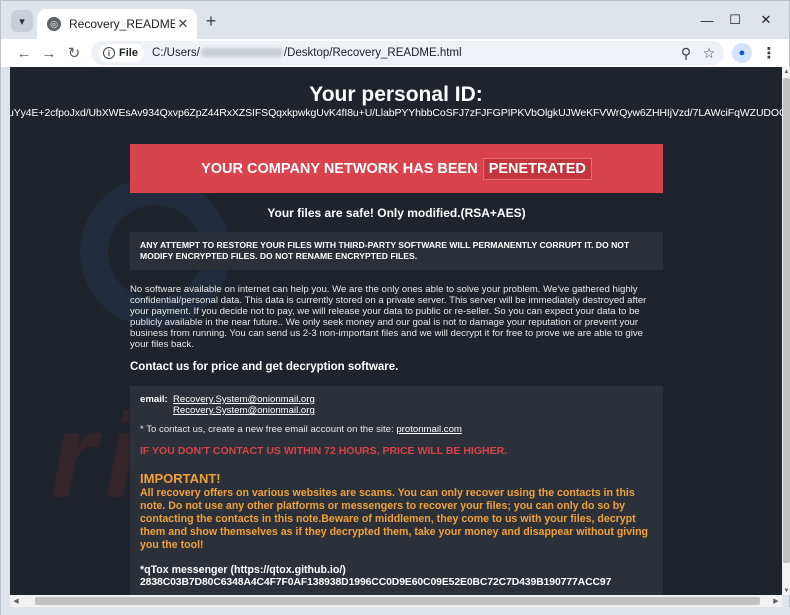  Describe the element at coordinates (735, 20) in the screenshot. I see `maximize-icon: ☐` at that location.